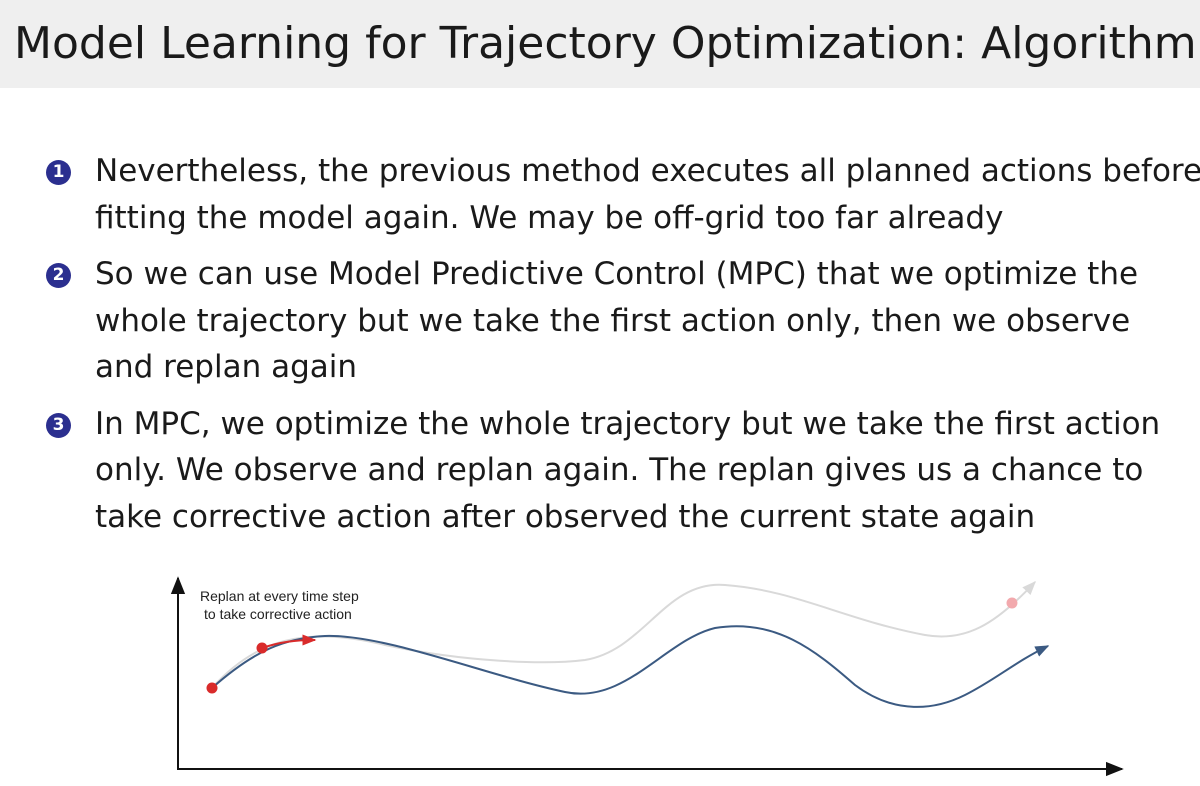 The image size is (1200, 786). I want to click on diagram-annotation-line-1: Replan at every time step, so click(279, 596).